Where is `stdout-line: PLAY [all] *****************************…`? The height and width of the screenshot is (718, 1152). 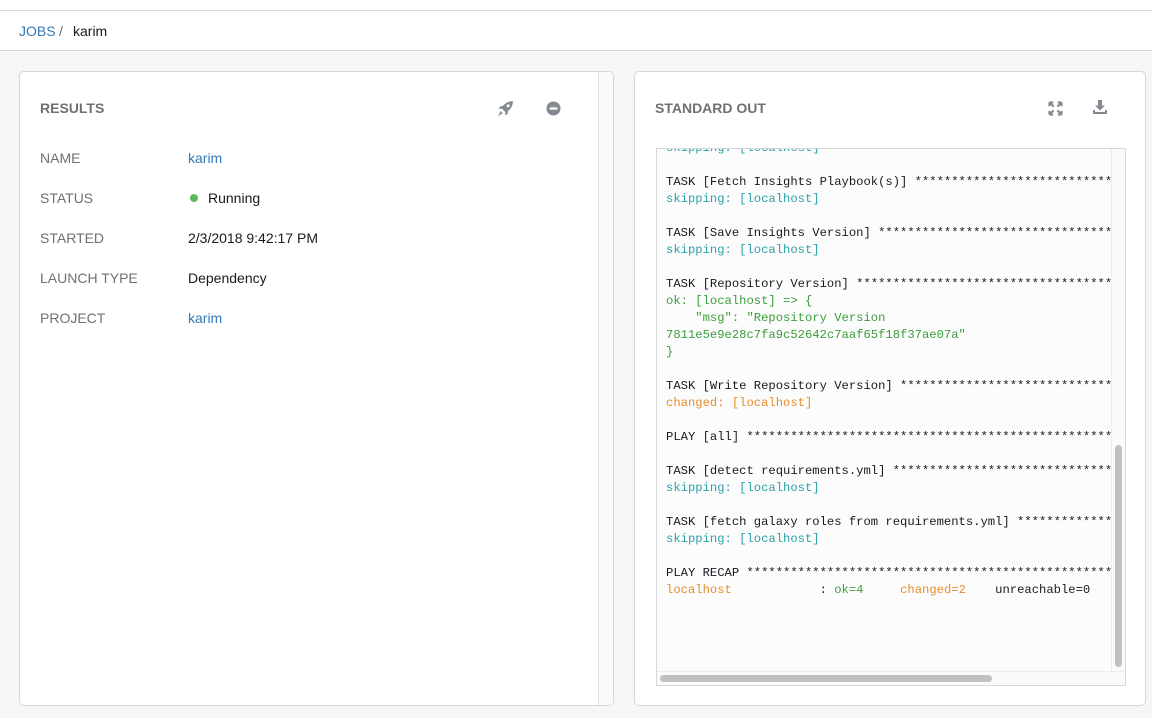 stdout-line: PLAY [all] *****************************… is located at coordinates (888, 437).